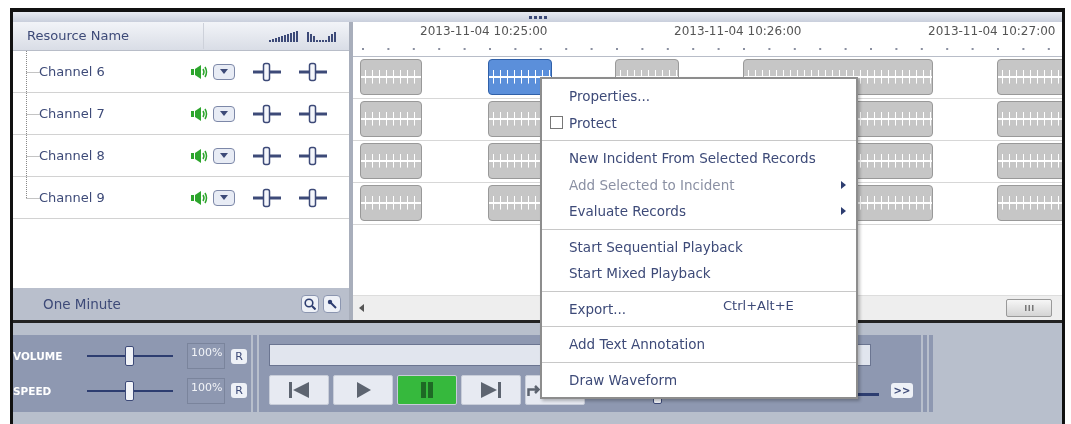 This screenshot has width=1071, height=424. Describe the element at coordinates (758, 305) in the screenshot. I see `shortcut-label: Ctrl+Alt+E` at that location.